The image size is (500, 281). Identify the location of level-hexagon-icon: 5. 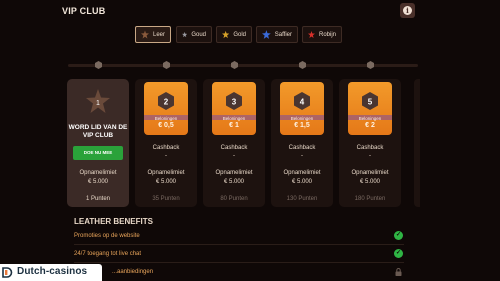
(370, 101).